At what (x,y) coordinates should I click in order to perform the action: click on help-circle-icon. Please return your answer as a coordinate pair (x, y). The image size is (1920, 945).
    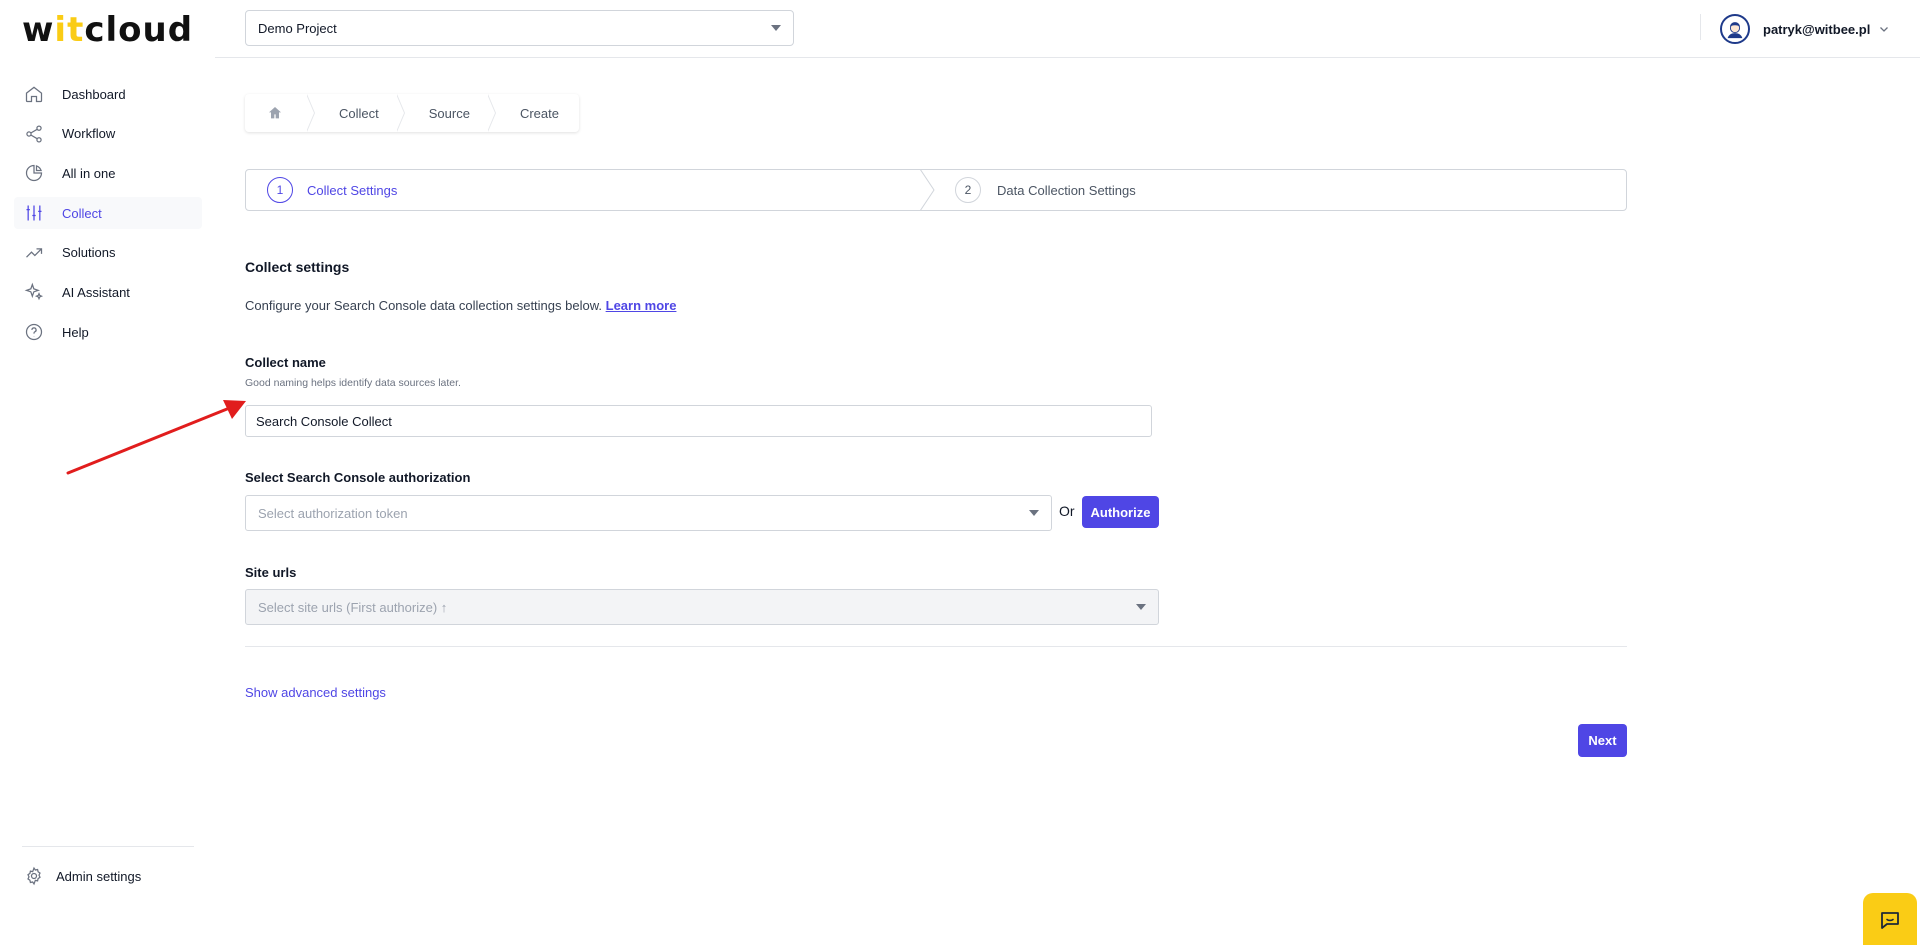
    Looking at the image, I should click on (34, 332).